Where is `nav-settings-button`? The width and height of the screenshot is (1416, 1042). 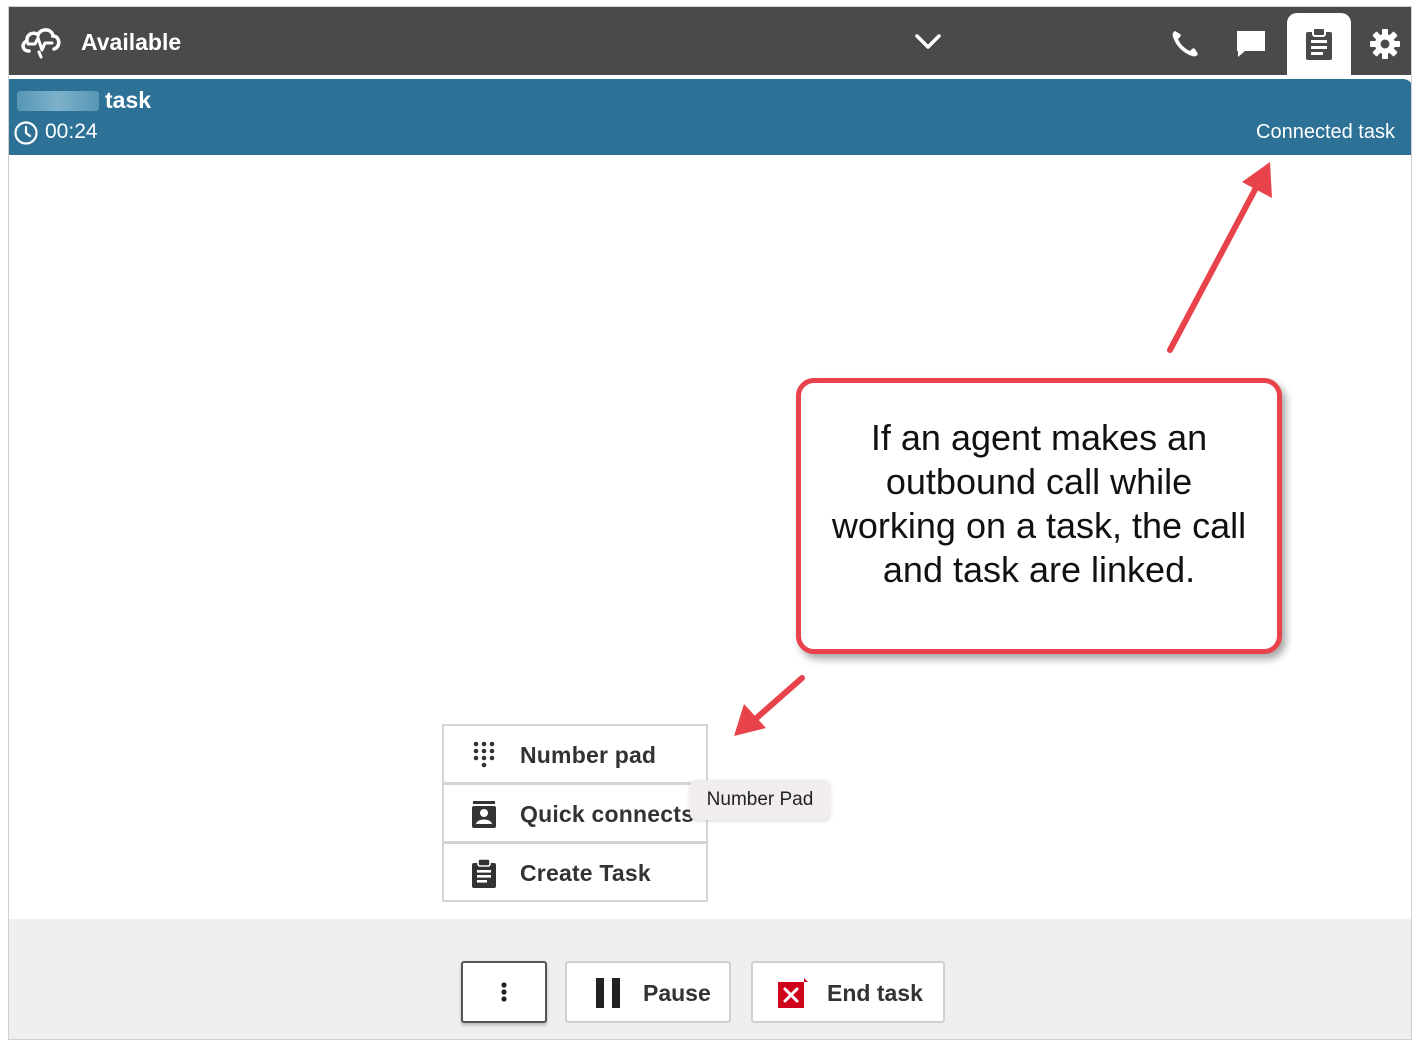
nav-settings-button is located at coordinates (1382, 44).